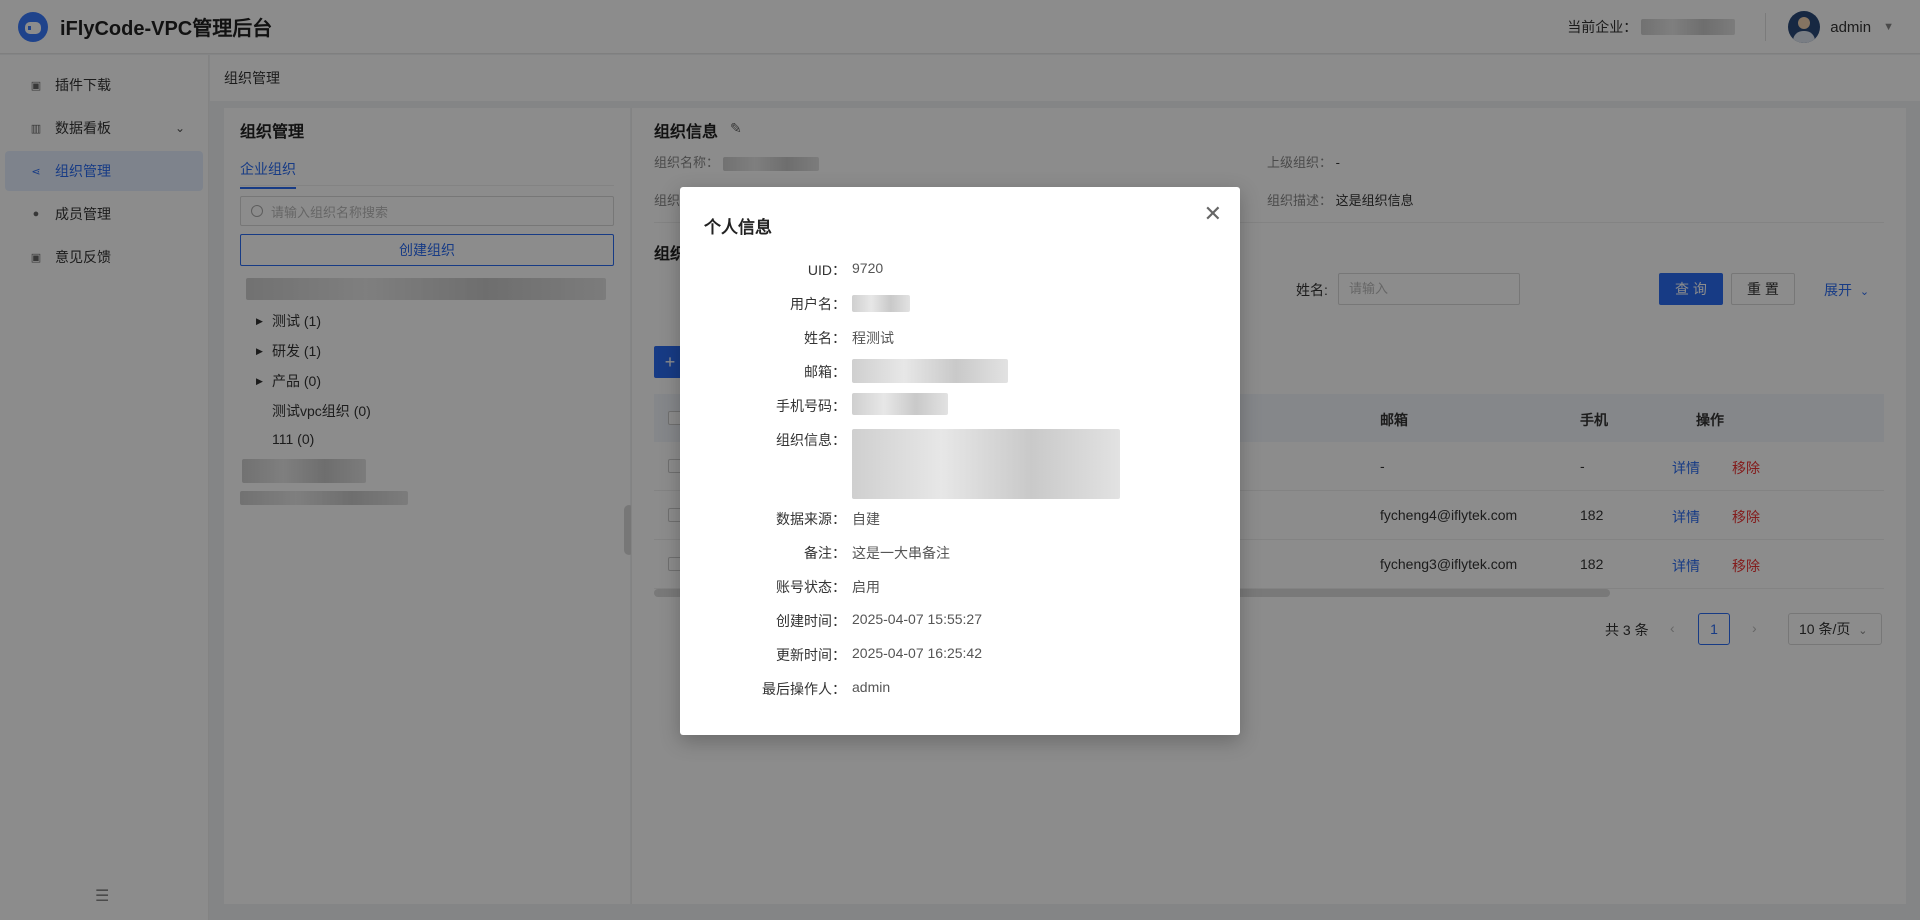 Image resolution: width=1920 pixels, height=920 pixels. I want to click on field-label-org: 组织信息：, so click(811, 440).